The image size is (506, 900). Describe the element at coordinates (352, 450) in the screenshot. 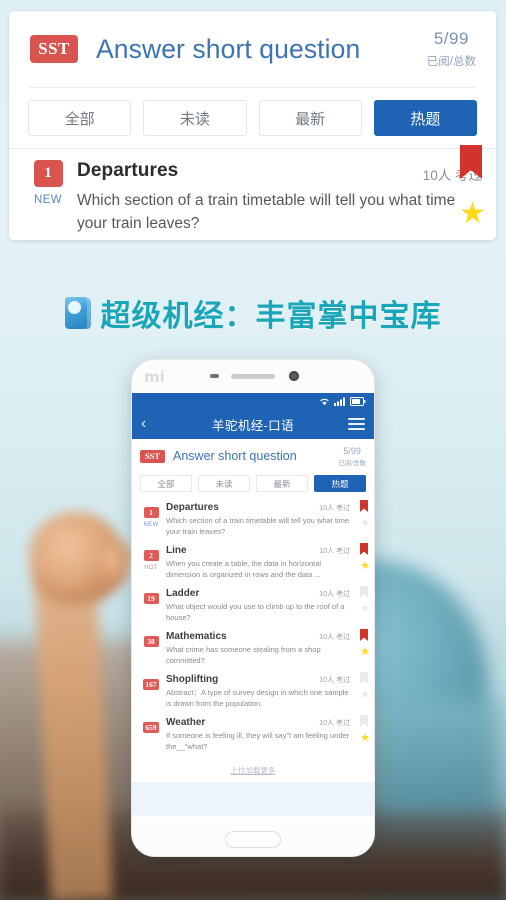

I see `phone-read-counter-value: 5/99` at that location.